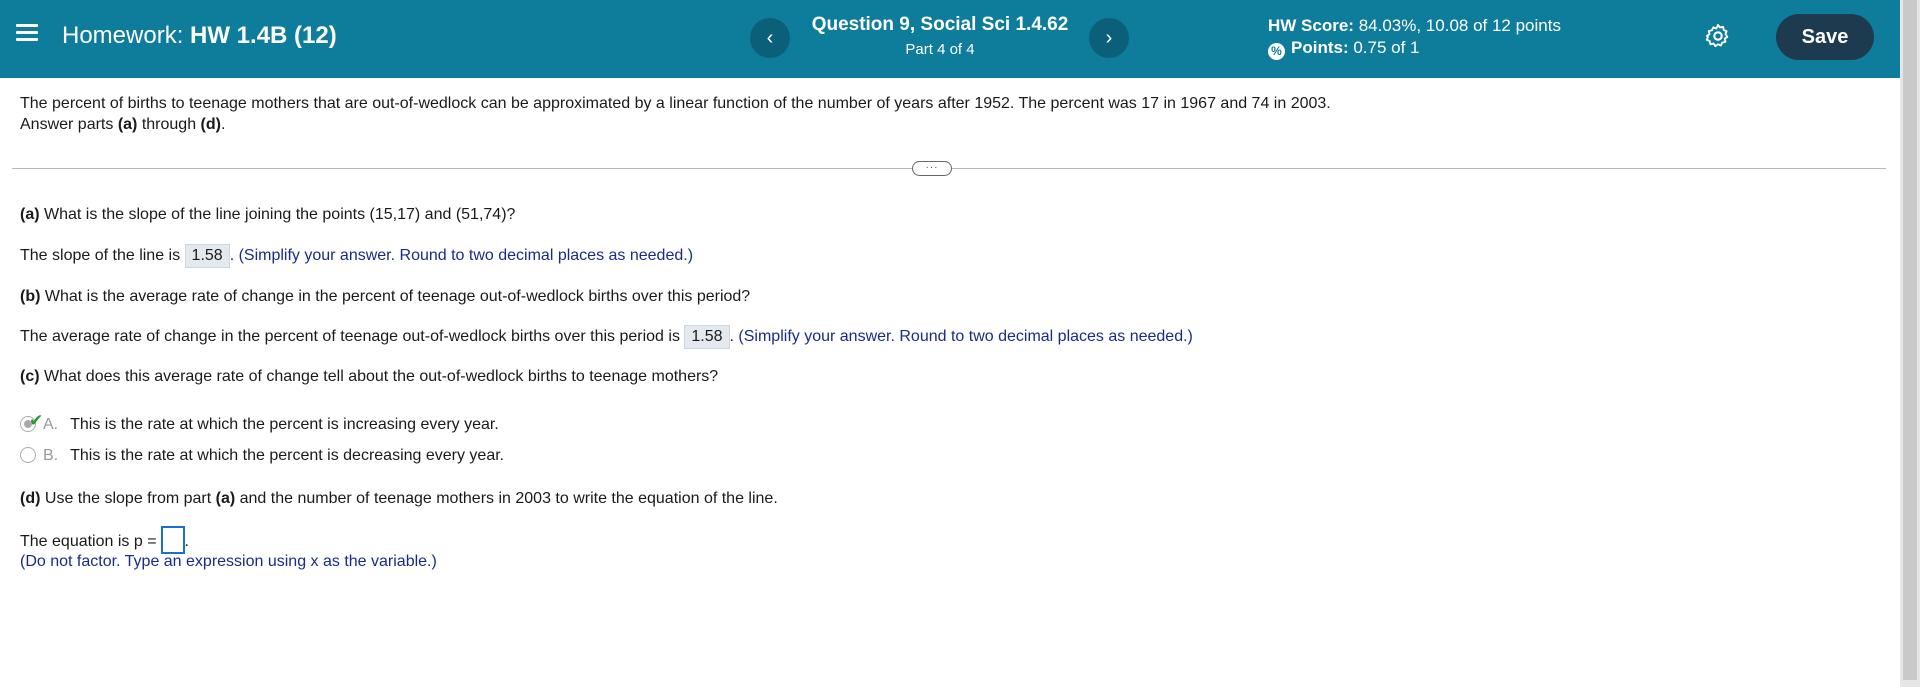 The width and height of the screenshot is (1920, 687). I want to click on instruction-text: ., so click(223, 124).